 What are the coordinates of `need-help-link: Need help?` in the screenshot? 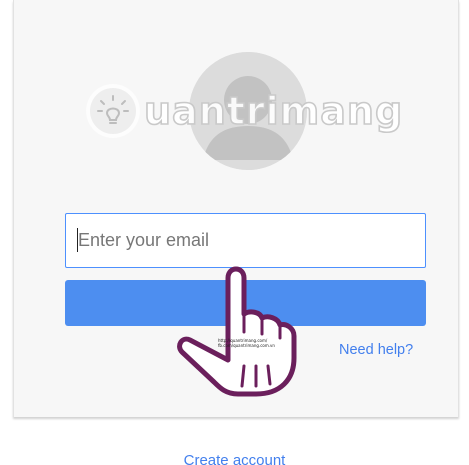 It's located at (376, 350).